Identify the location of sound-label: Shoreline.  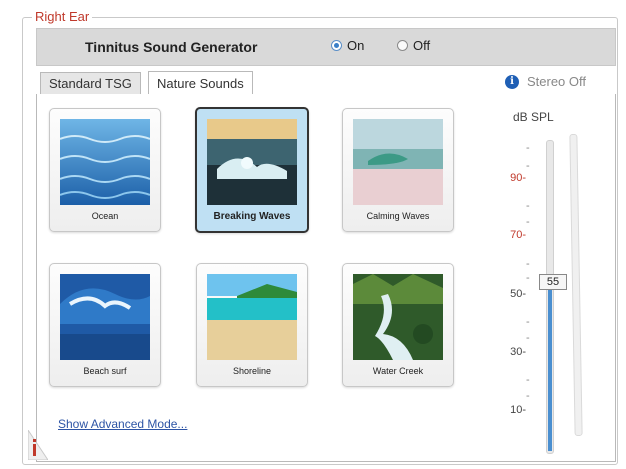
(252, 371).